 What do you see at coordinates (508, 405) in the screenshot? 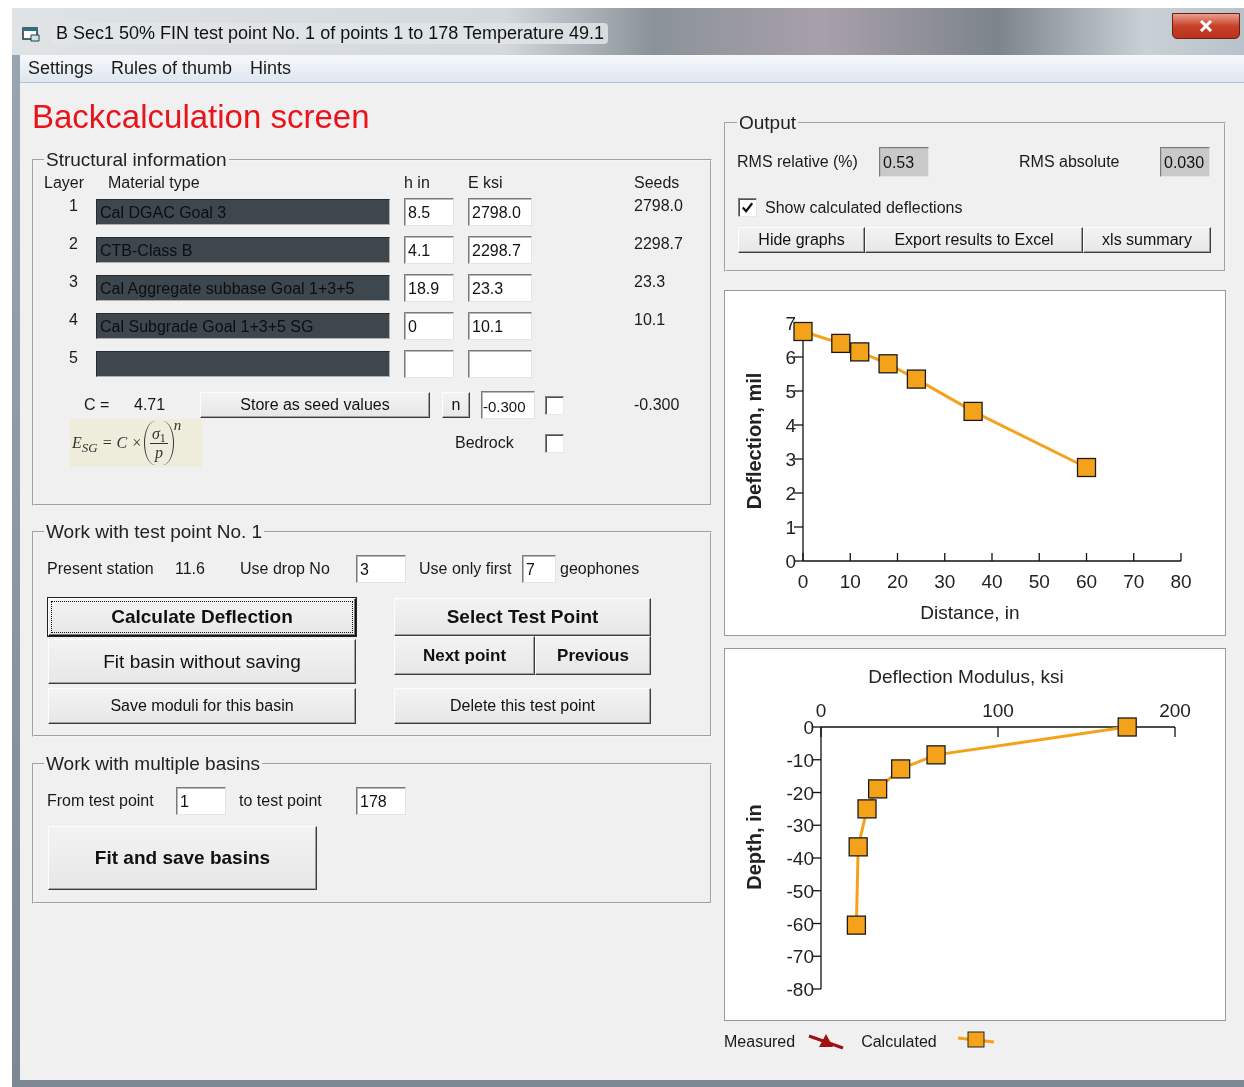
I see `input-field: -0.300` at bounding box center [508, 405].